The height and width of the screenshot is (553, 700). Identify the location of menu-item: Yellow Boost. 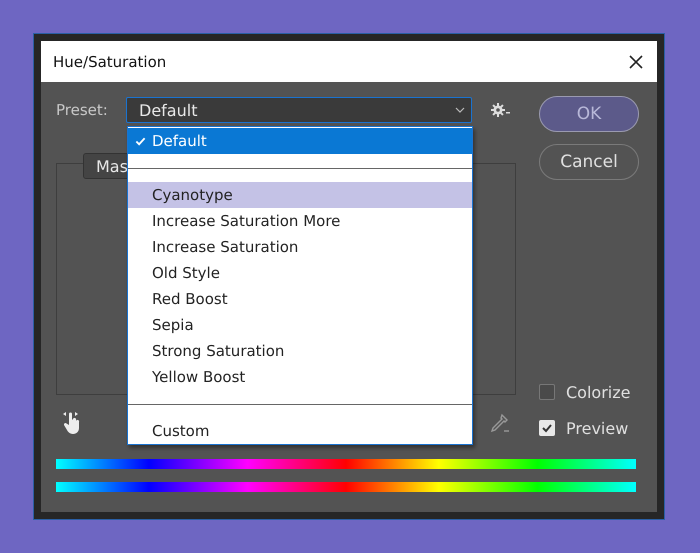
(300, 377).